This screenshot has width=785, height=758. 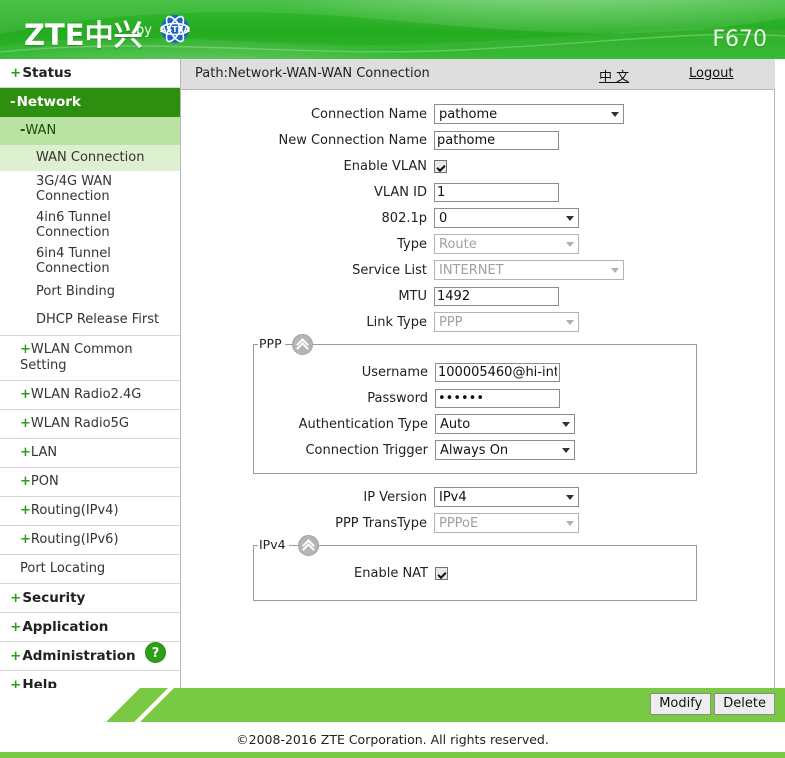 What do you see at coordinates (506, 244) in the screenshot?
I see `type-select: Route` at bounding box center [506, 244].